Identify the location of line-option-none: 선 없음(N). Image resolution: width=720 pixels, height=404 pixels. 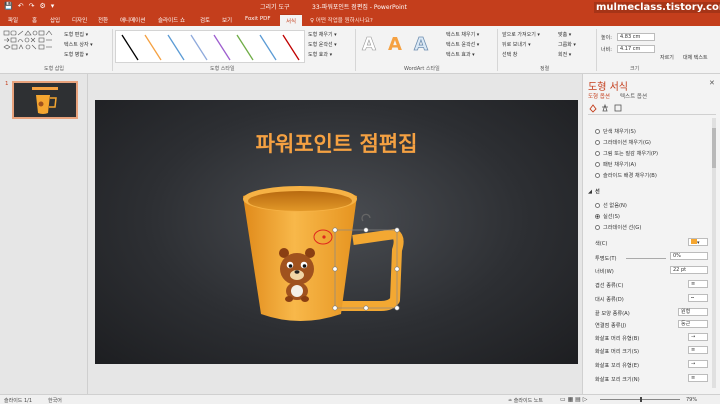
(611, 205).